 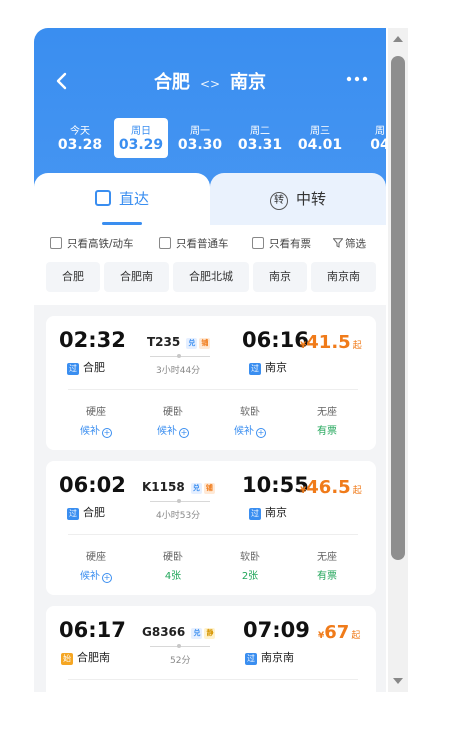 What do you see at coordinates (179, 632) in the screenshot?
I see `train-number: G8366 兑静` at bounding box center [179, 632].